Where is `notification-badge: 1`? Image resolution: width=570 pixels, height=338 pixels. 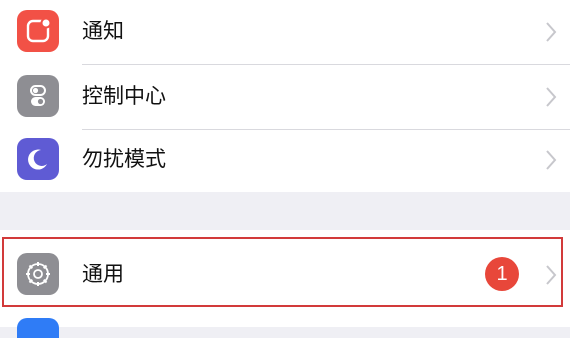
notification-badge: 1 is located at coordinates (502, 274).